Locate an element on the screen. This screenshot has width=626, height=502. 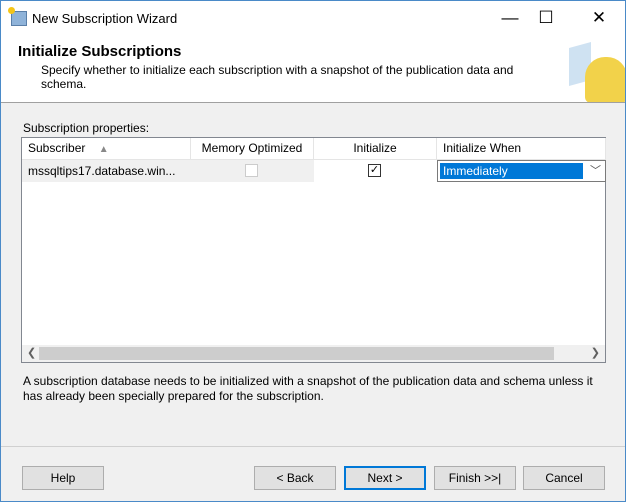
scroll-left-icon: ❮ is located at coordinates (31, 353).